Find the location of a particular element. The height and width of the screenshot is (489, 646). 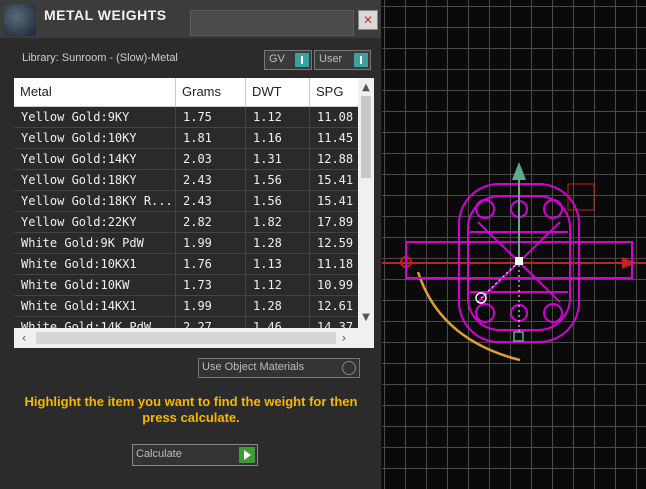

table-row: White Gold:10KX1 1.76 1.13 11.18 is located at coordinates (186, 264).